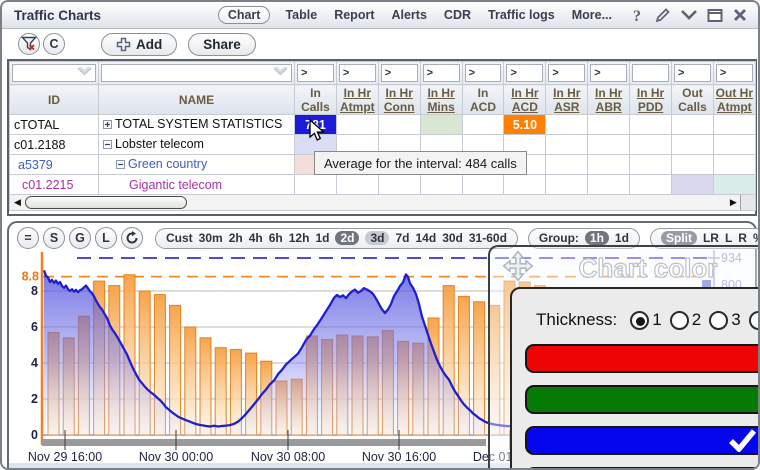 Image resolution: width=760 pixels, height=470 pixels. I want to click on dialog-title-bar: Chart color, so click(624, 268).